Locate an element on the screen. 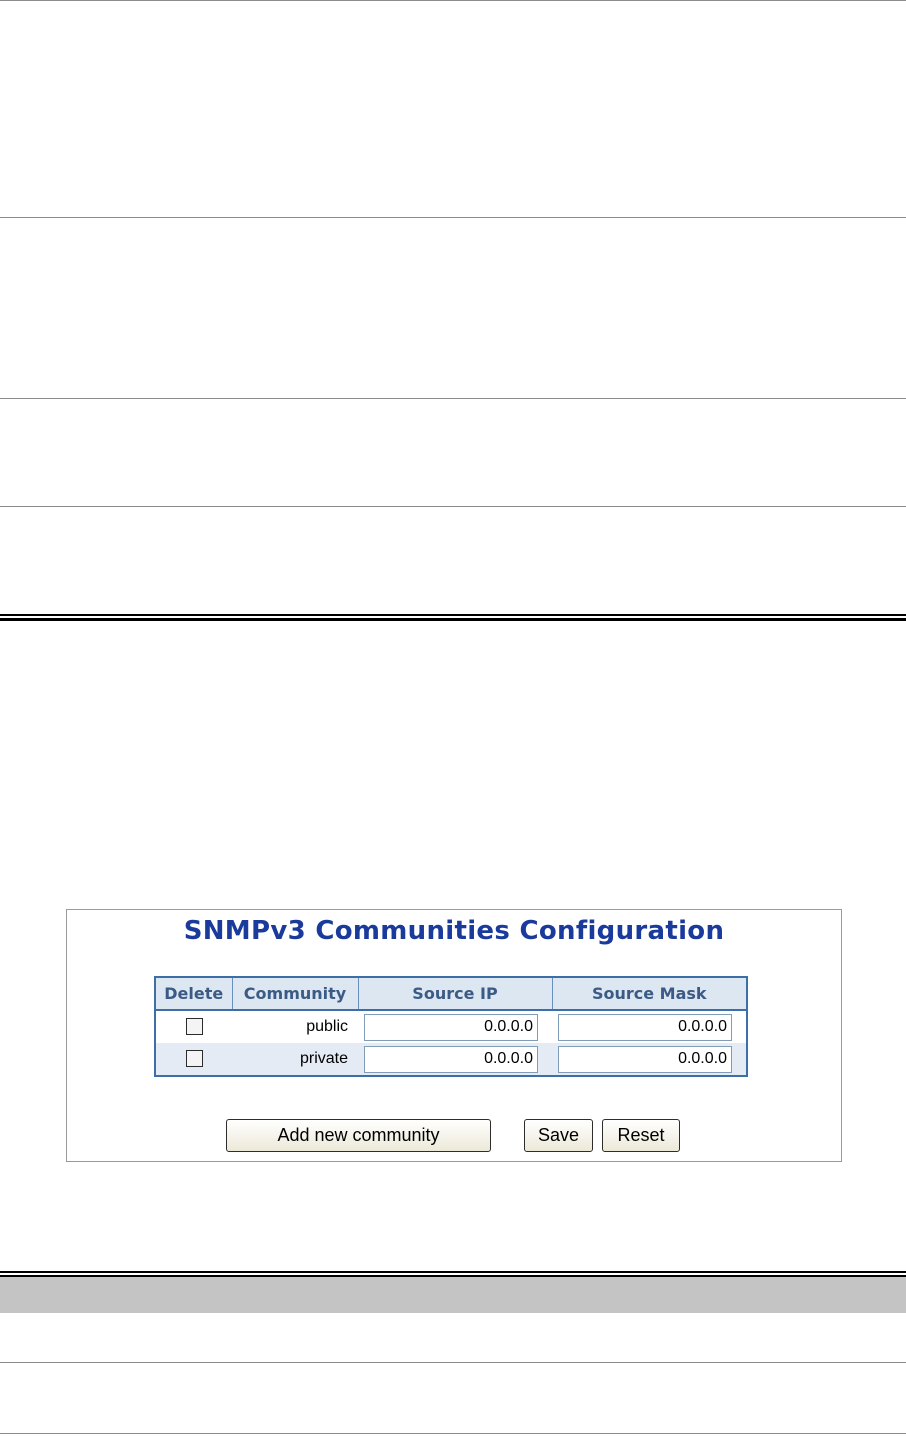 The width and height of the screenshot is (906, 1436). column-header-source-mask: Source Mask is located at coordinates (649, 993).